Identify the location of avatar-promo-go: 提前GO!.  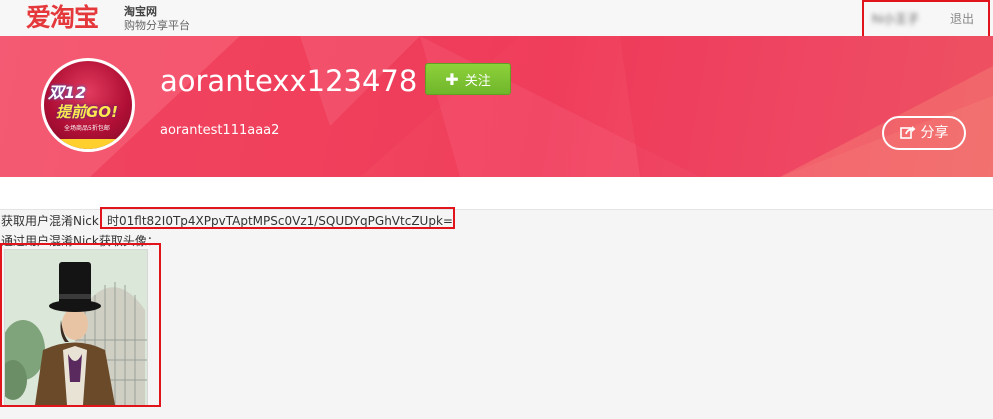
(87, 112).